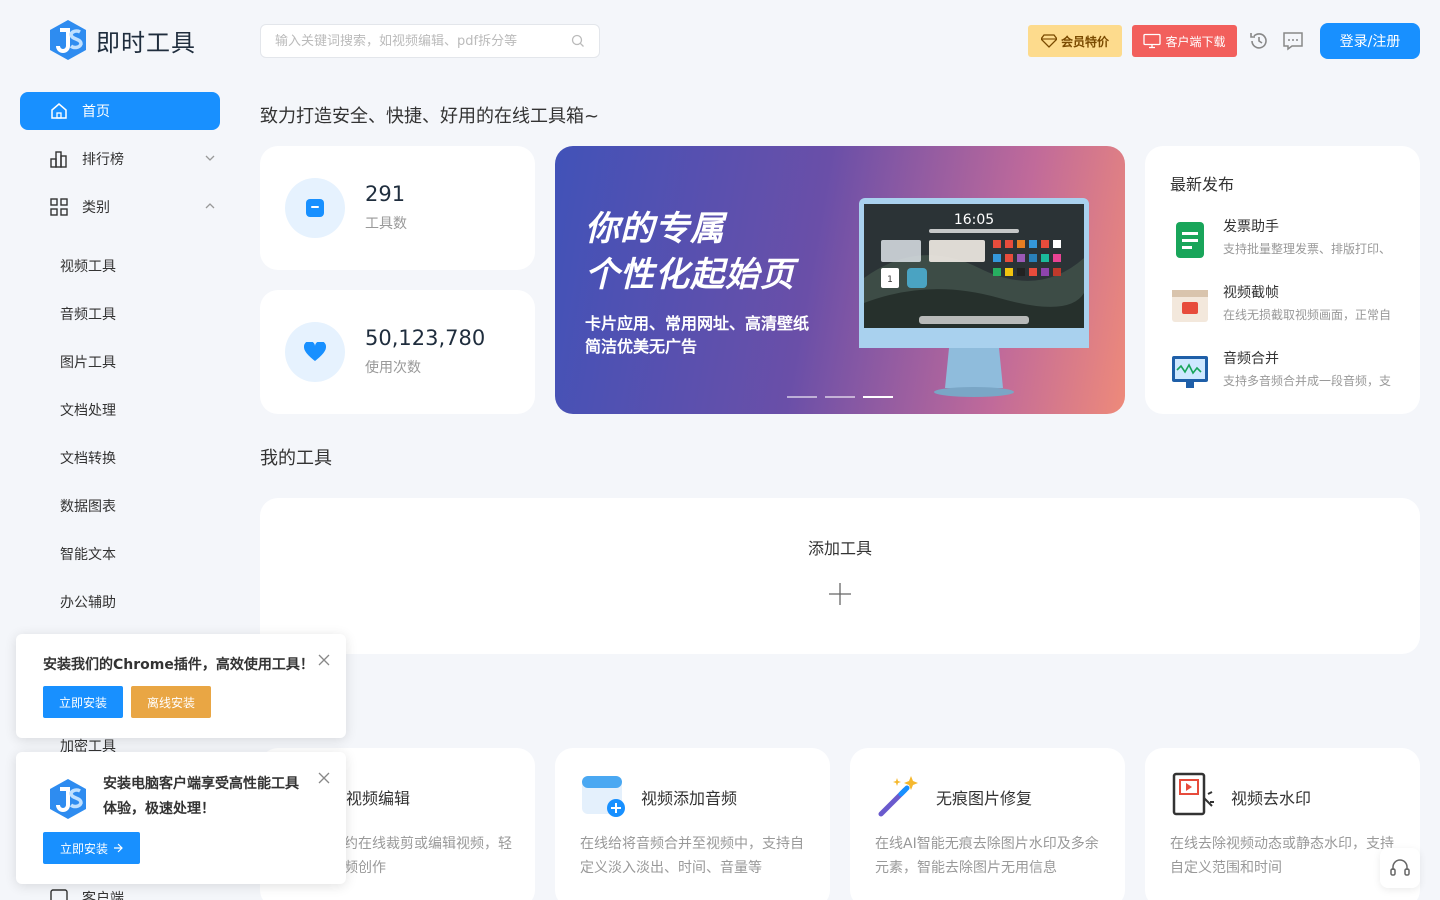  I want to click on page-tagline: 致力打造安全、快捷、好用的在线工具箱~, so click(430, 116).